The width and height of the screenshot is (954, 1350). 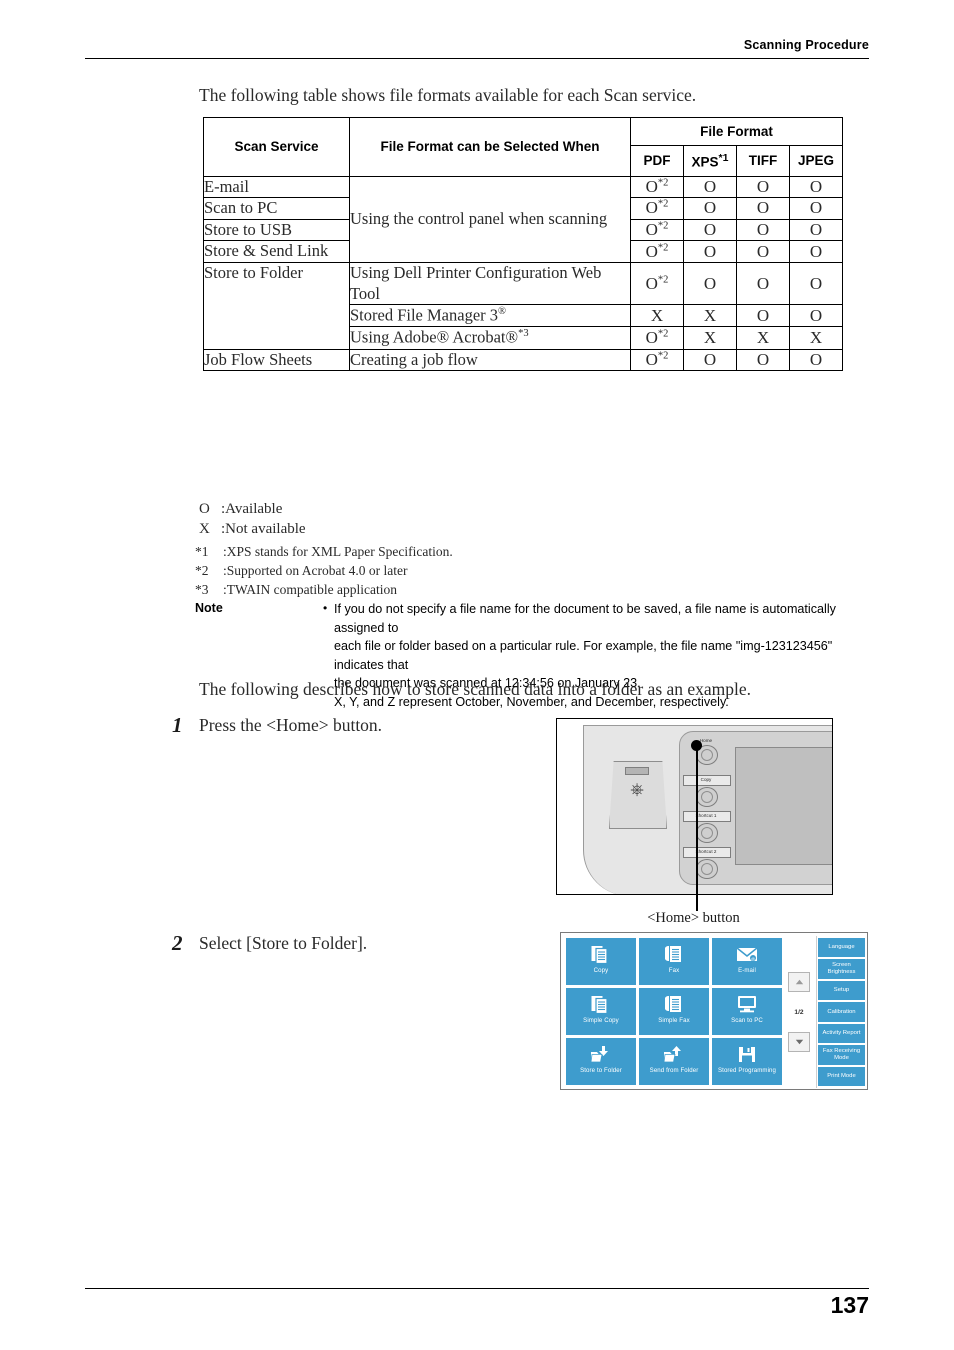 I want to click on legend-item: X:Not available, so click(x=252, y=530).